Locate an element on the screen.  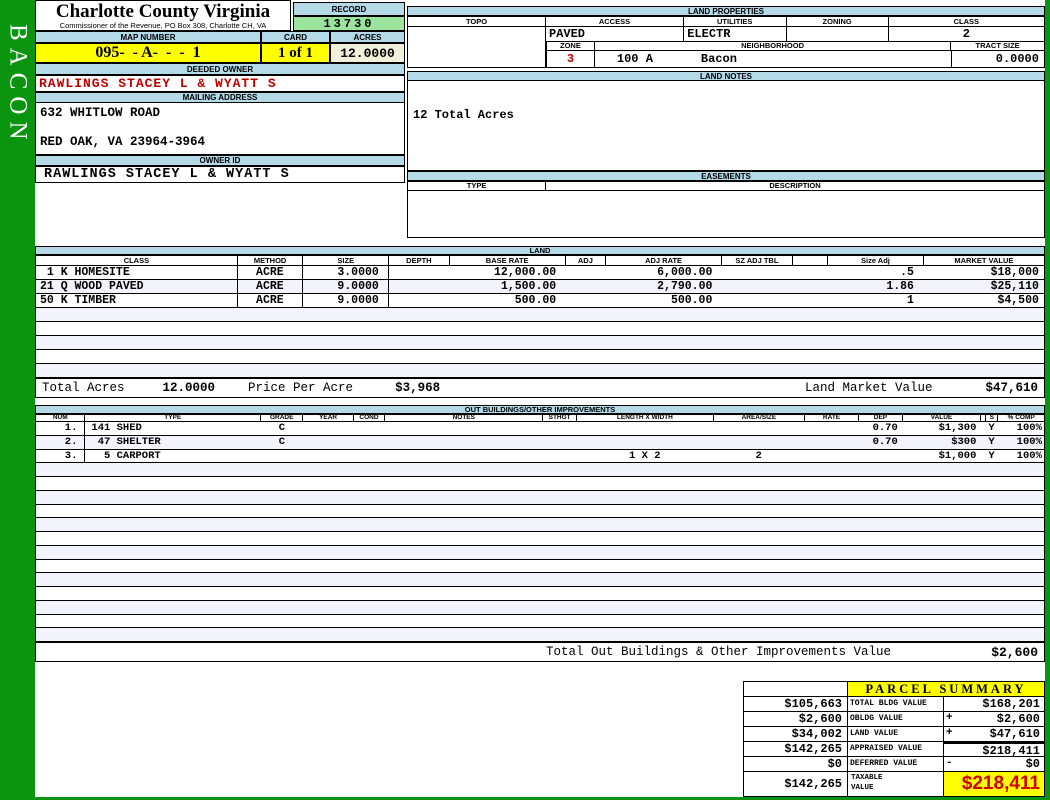
cell-size is located at coordinates (346, 370).